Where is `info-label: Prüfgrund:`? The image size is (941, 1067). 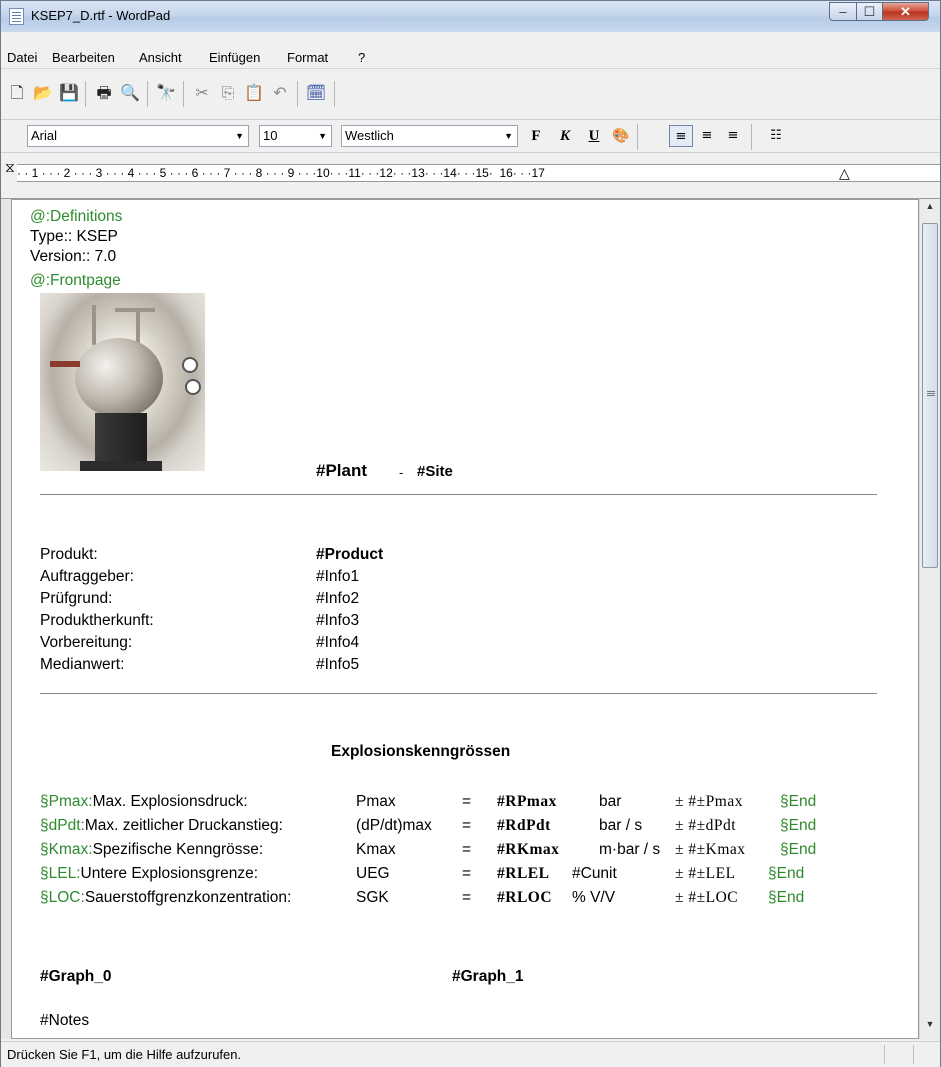
info-label: Prüfgrund: is located at coordinates (76, 598).